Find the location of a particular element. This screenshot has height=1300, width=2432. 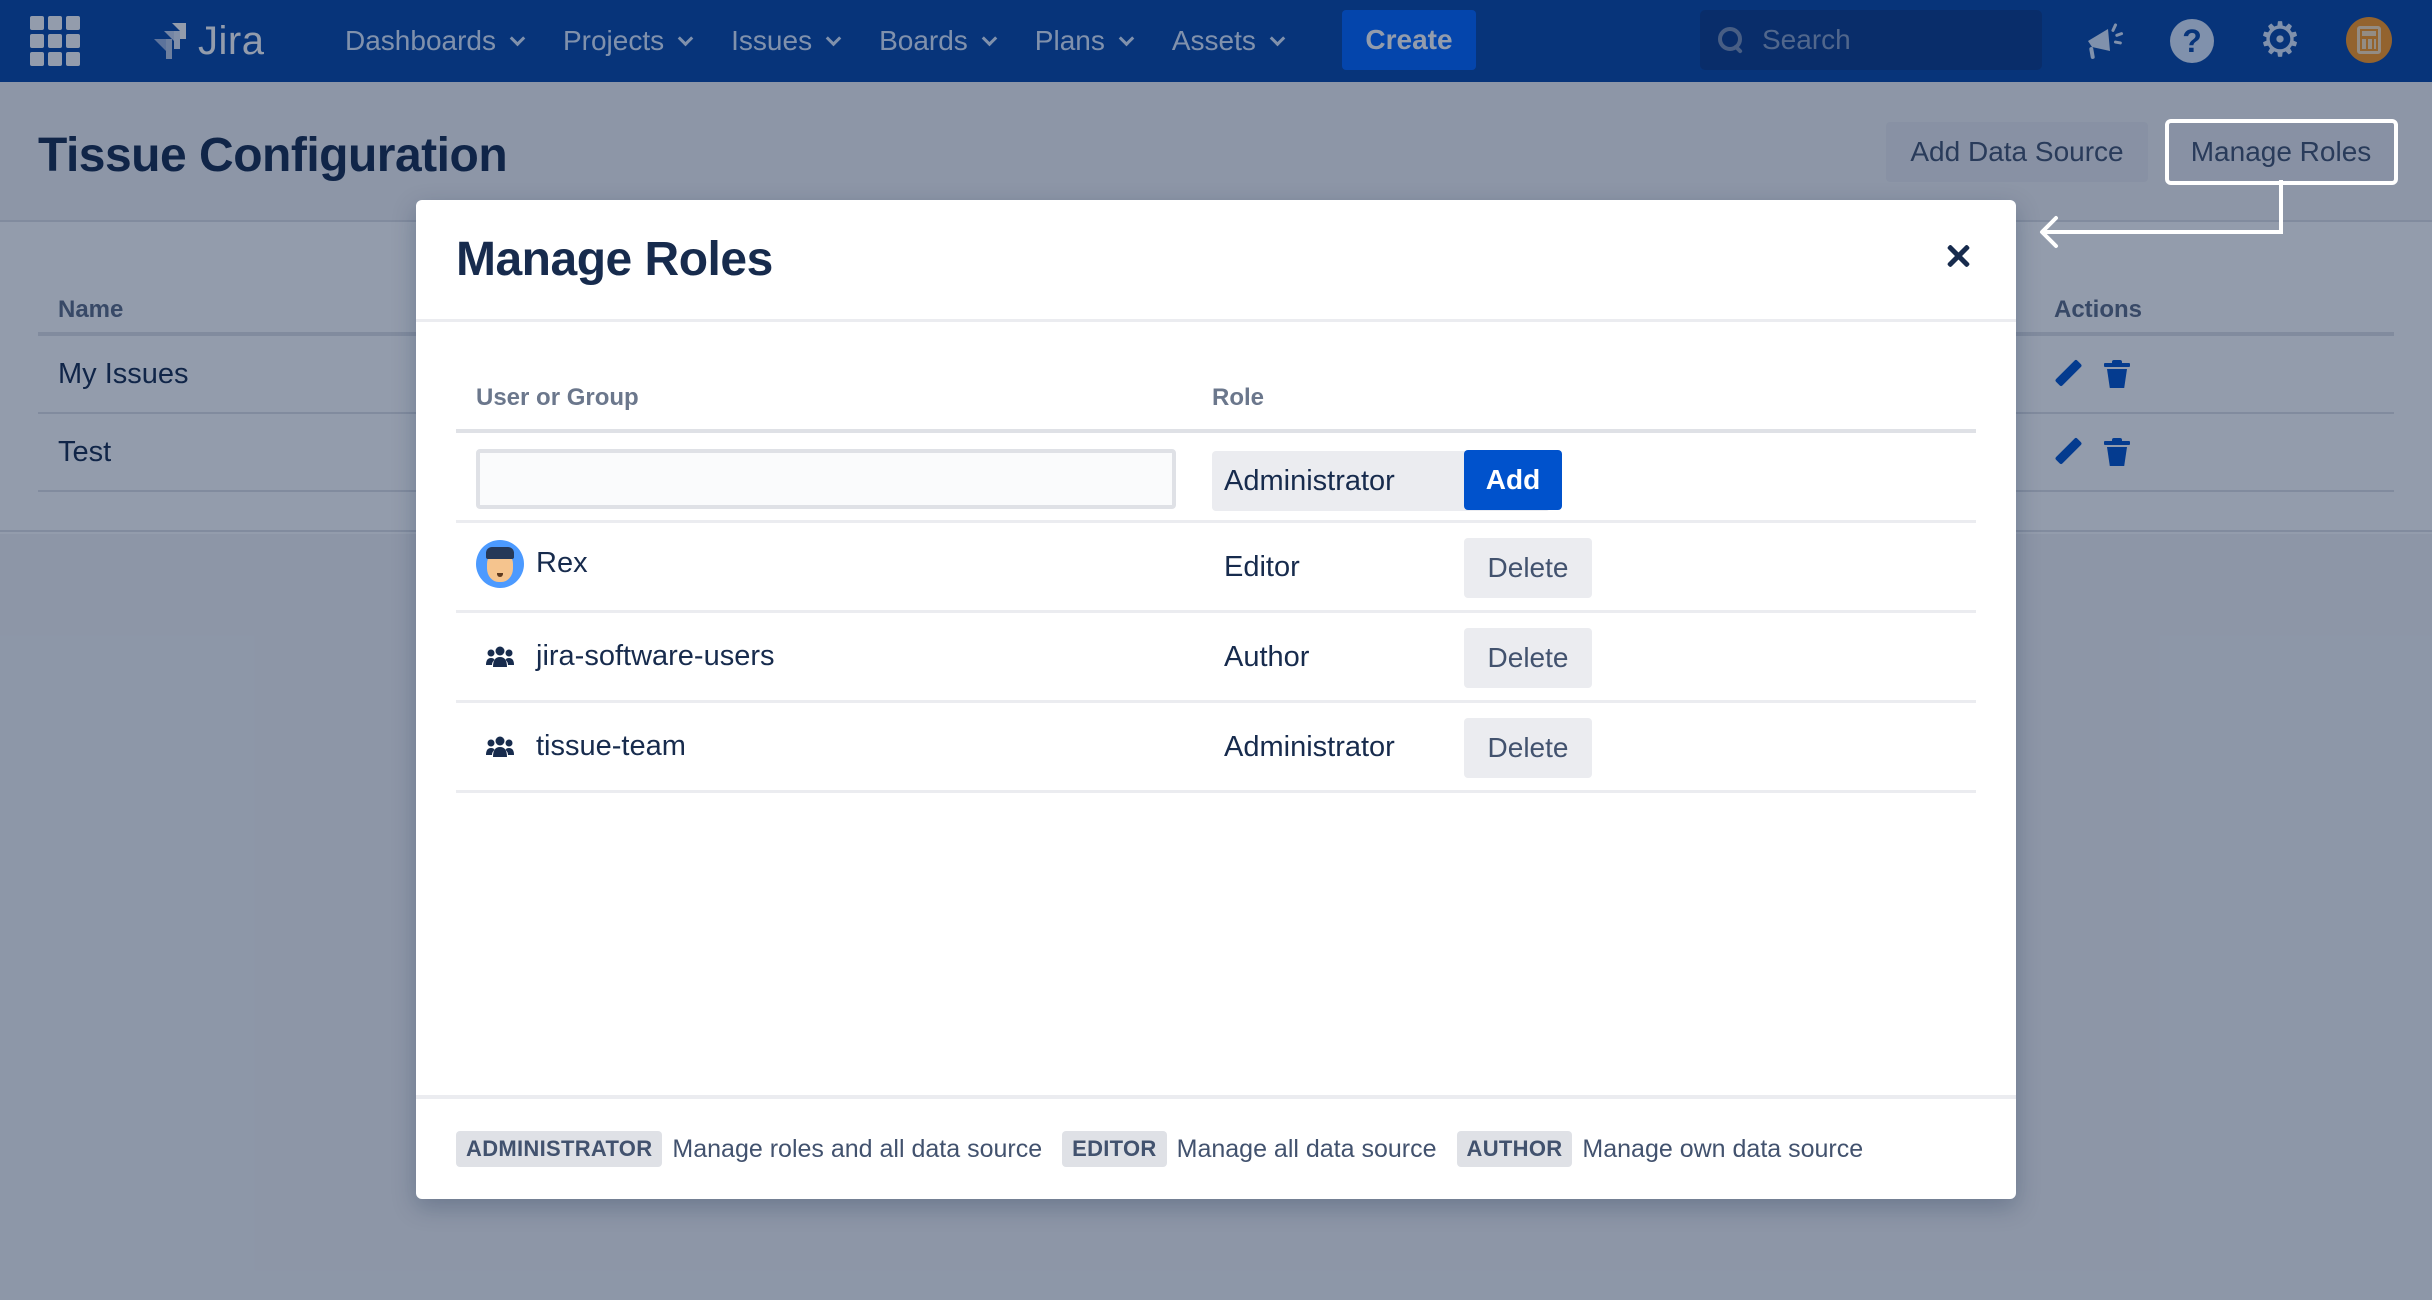

role-badge: AUTHOR is located at coordinates (1514, 1149).